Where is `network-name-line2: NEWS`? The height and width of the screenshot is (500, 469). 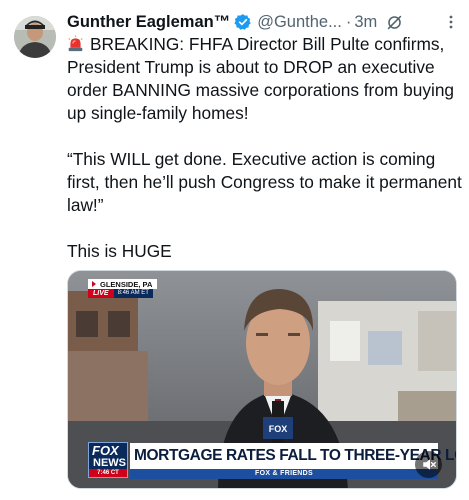
network-name-line2: NEWS is located at coordinates (109, 463).